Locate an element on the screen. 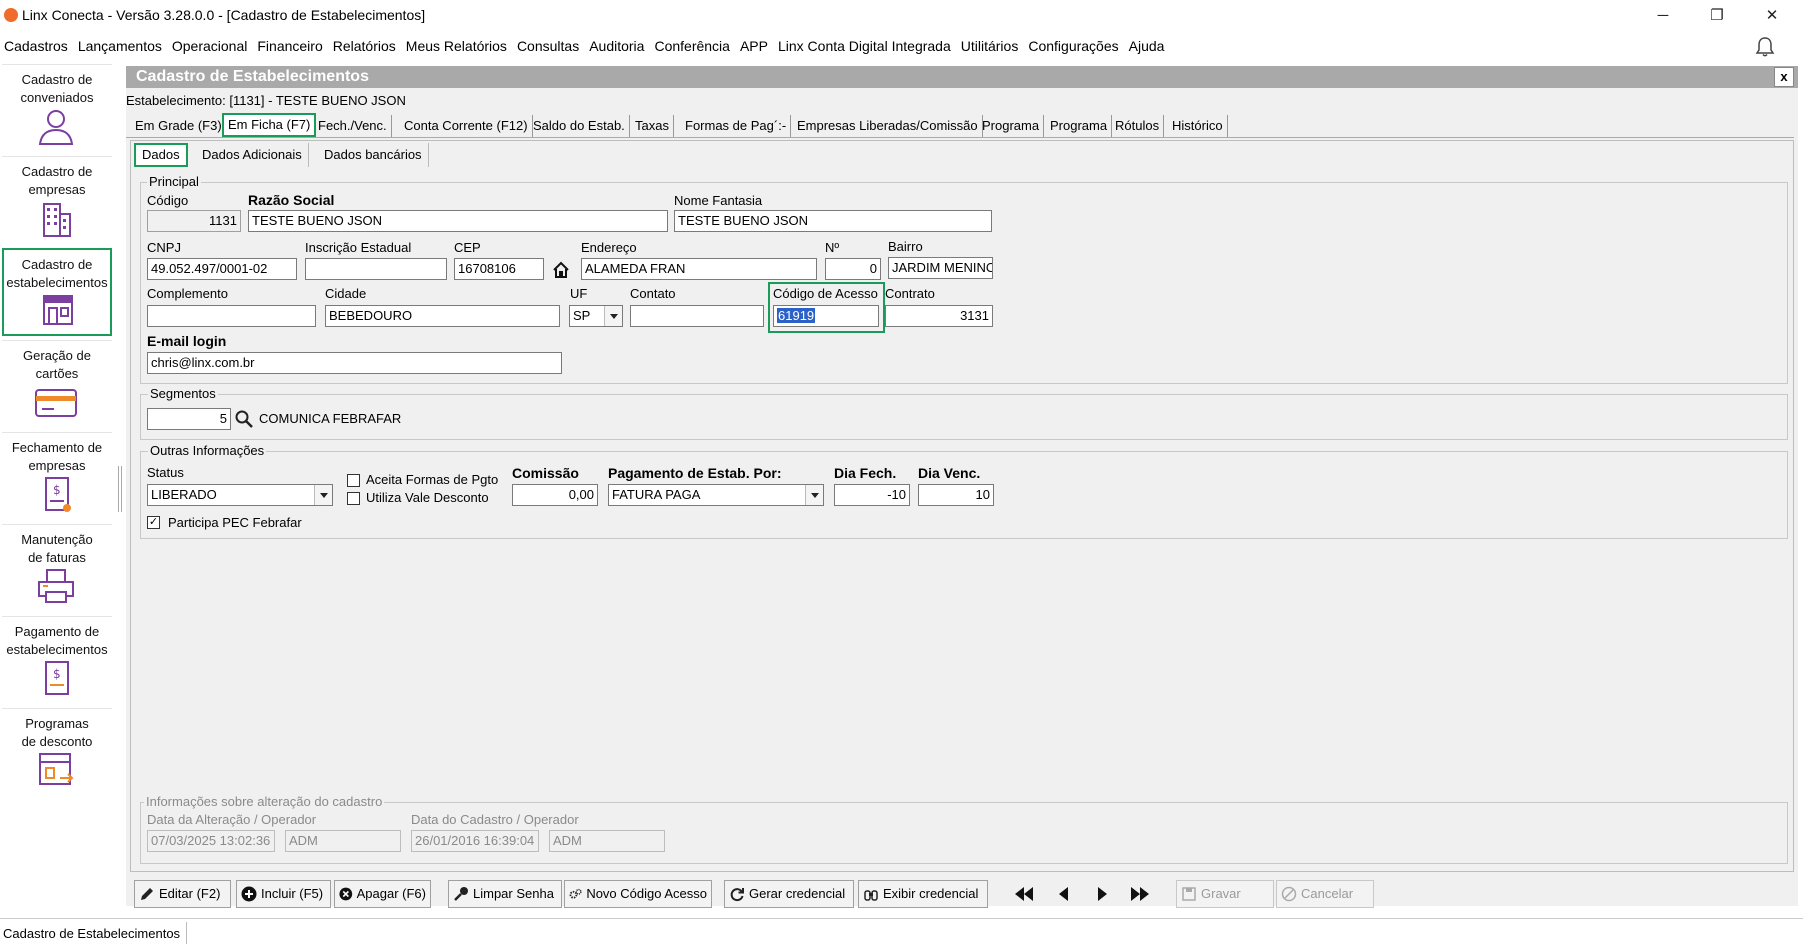 Image resolution: width=1803 pixels, height=948 pixels. cidade-field: BEBEDOURO is located at coordinates (442, 316).